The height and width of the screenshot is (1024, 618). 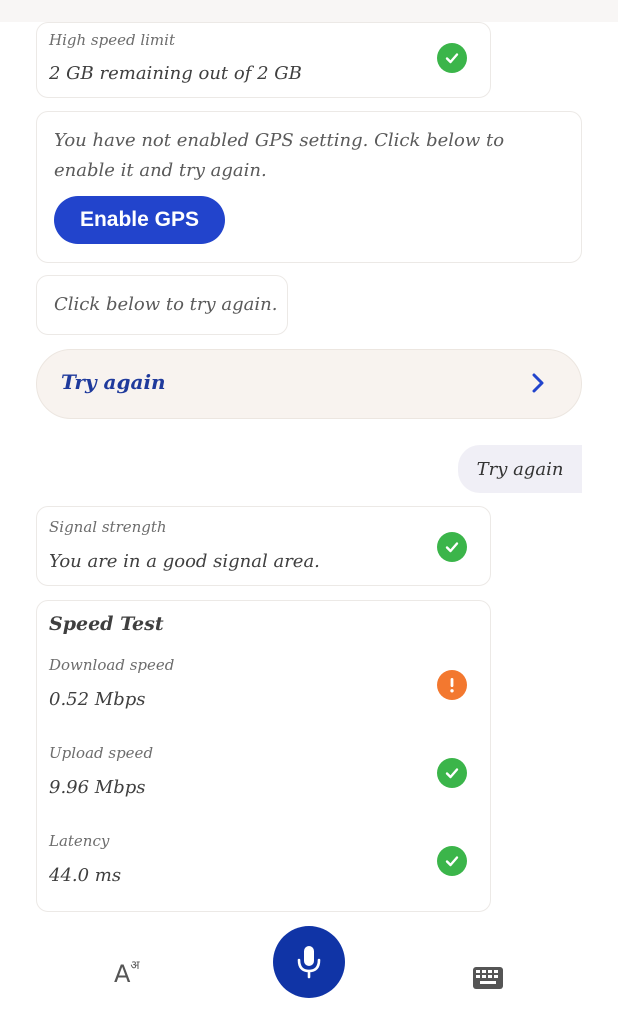 I want to click on latency-value: 44.0 ms, so click(x=85, y=875).